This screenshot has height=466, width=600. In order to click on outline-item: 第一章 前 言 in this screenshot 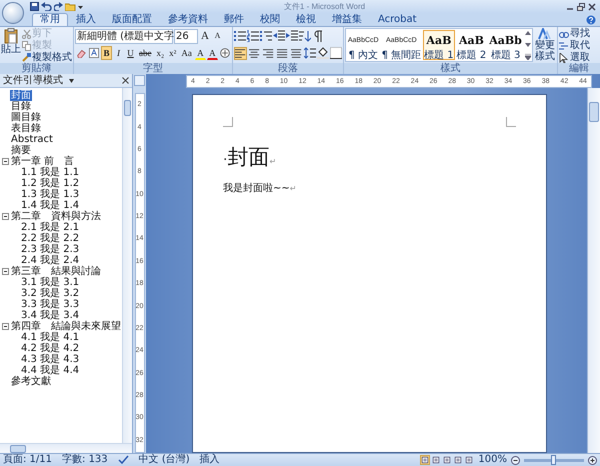, I will do `click(43, 161)`.